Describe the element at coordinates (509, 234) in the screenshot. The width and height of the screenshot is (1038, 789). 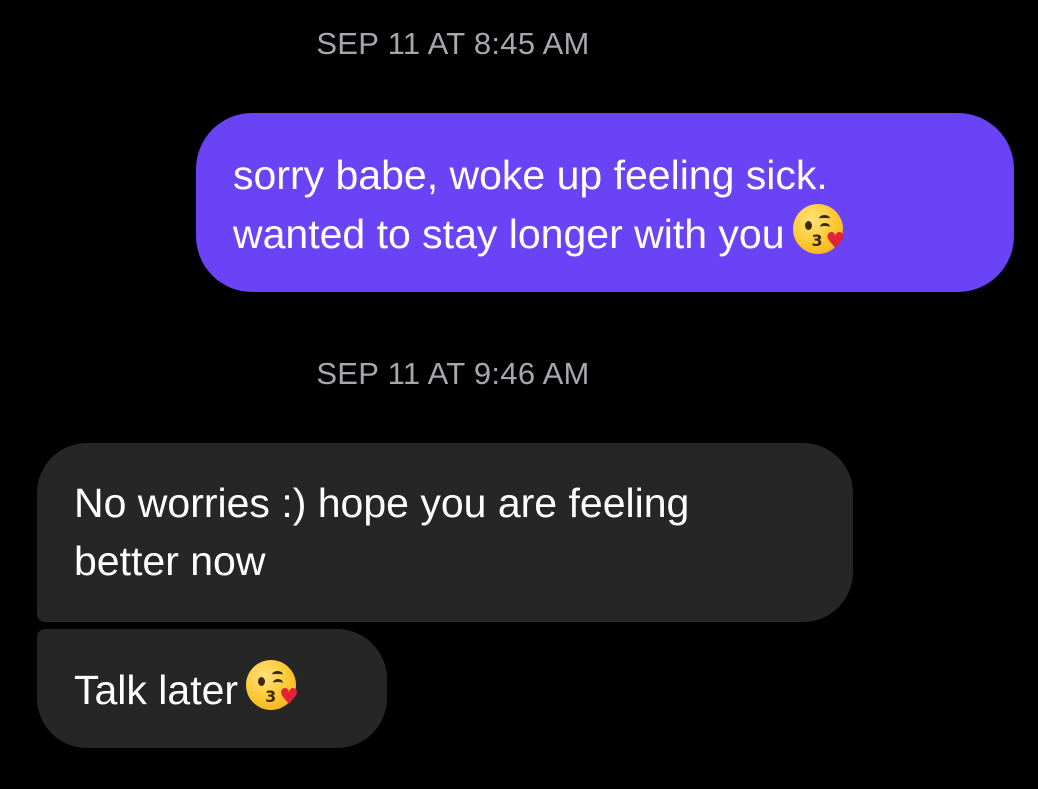
I see `message-text: wanted to stay longer with you` at that location.